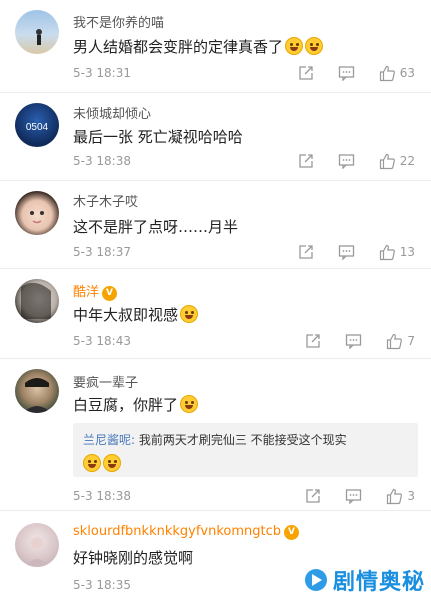  I want to click on comment-item: 木子木子哎 这不是胖了点呀……月半 5-3 18:37 13, so click(215, 225).